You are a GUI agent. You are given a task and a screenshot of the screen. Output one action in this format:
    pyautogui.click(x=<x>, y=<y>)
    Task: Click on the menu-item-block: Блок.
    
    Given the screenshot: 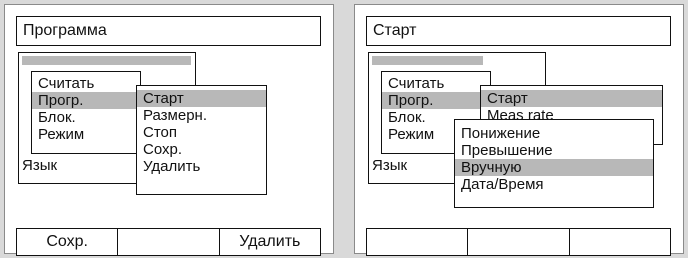 What is the action you would take?
    pyautogui.click(x=86, y=117)
    